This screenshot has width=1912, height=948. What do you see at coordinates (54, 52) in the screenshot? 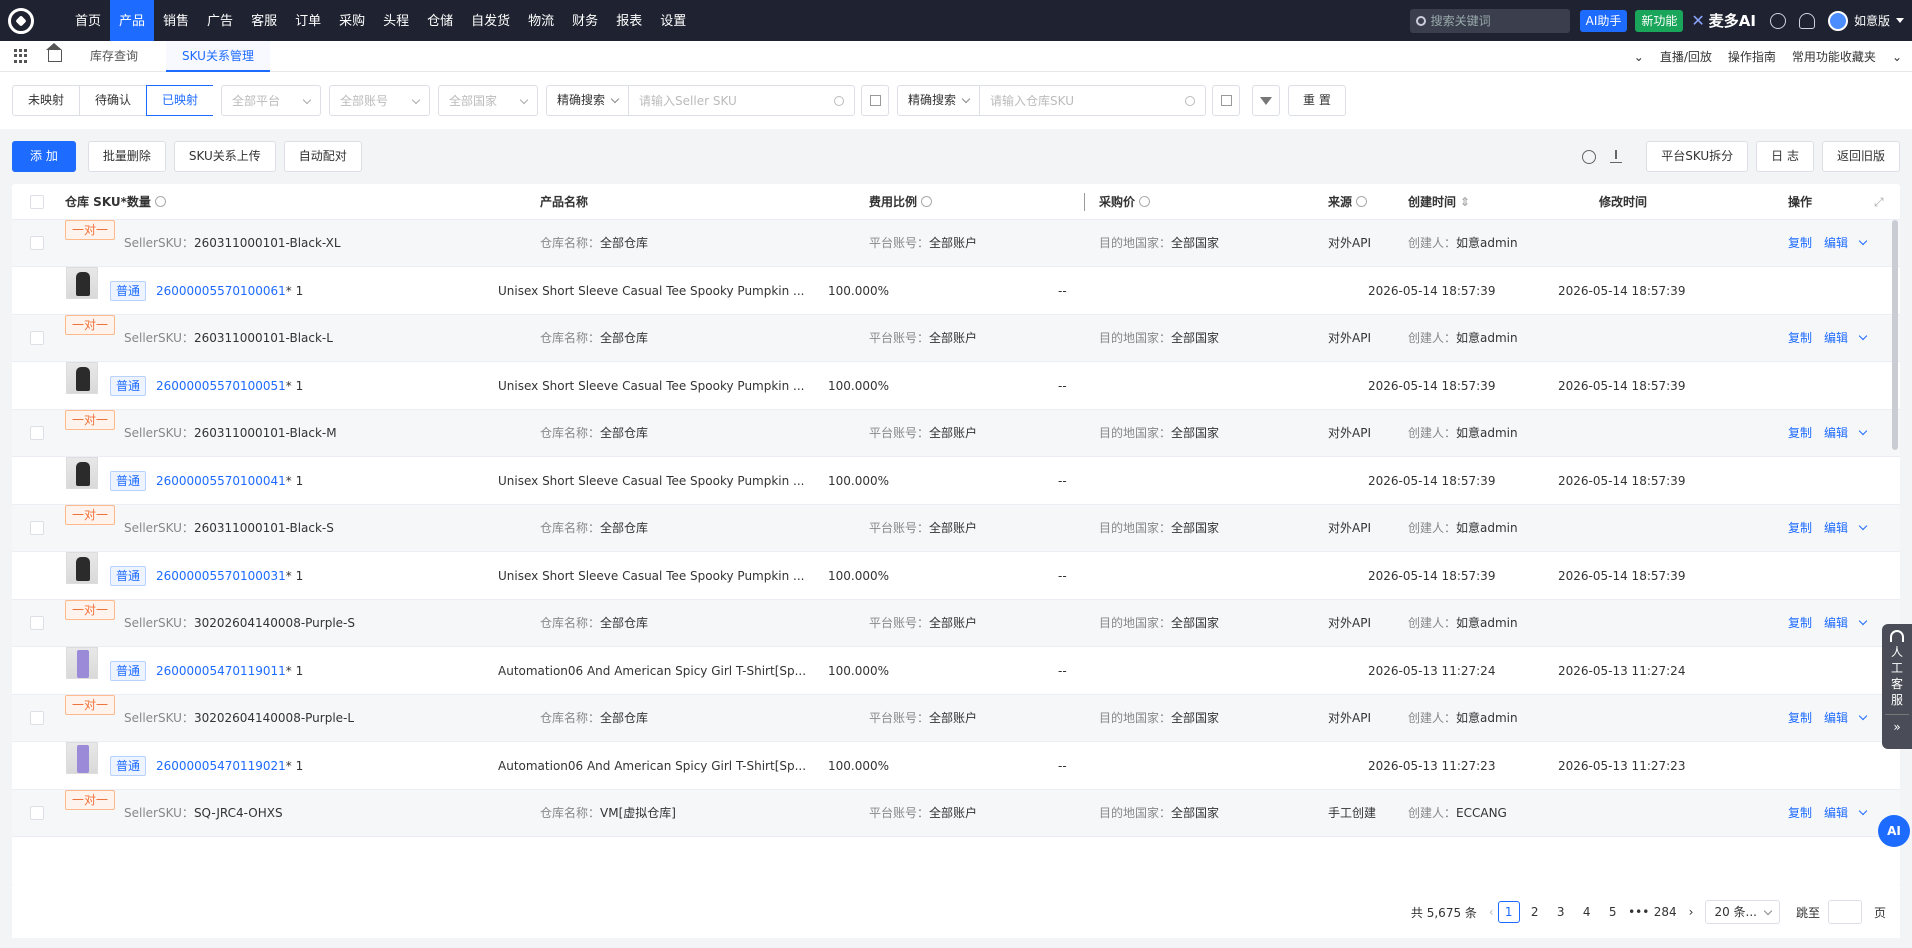
I see `home-icon` at bounding box center [54, 52].